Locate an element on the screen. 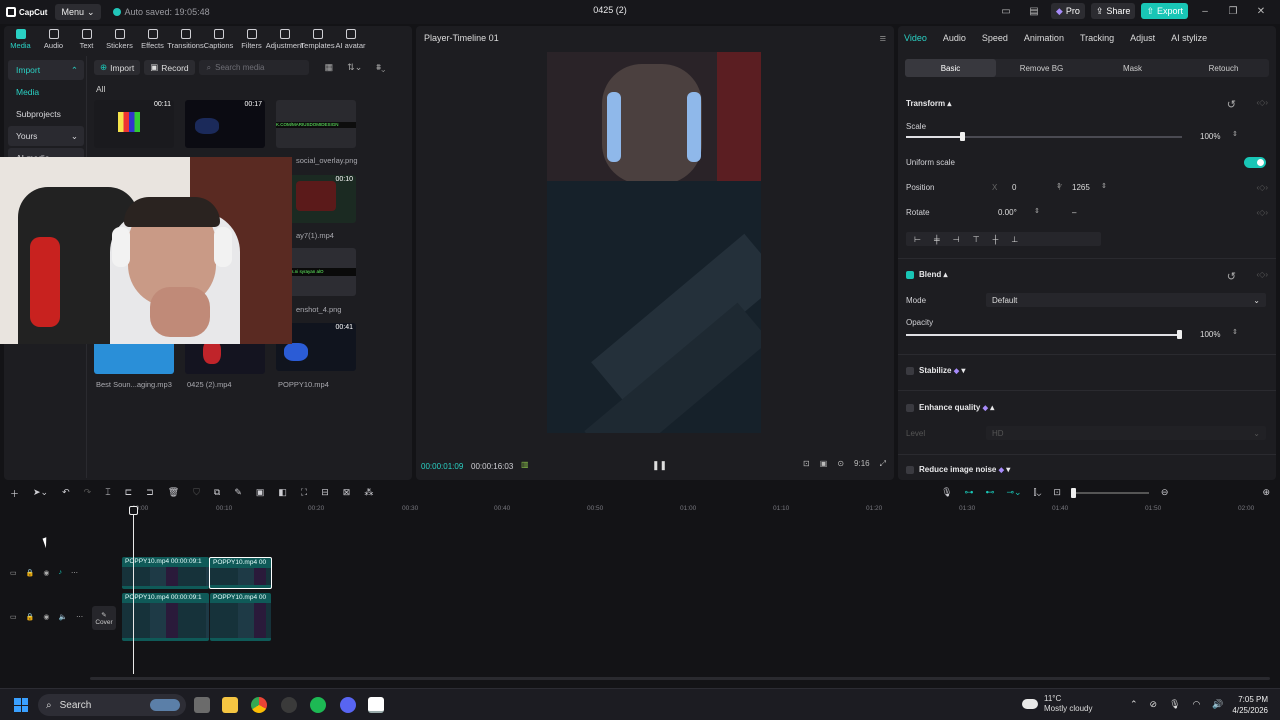 Image resolution: width=1280 pixels, height=720 pixels. split-left-icon: ⊏ is located at coordinates (129, 493).